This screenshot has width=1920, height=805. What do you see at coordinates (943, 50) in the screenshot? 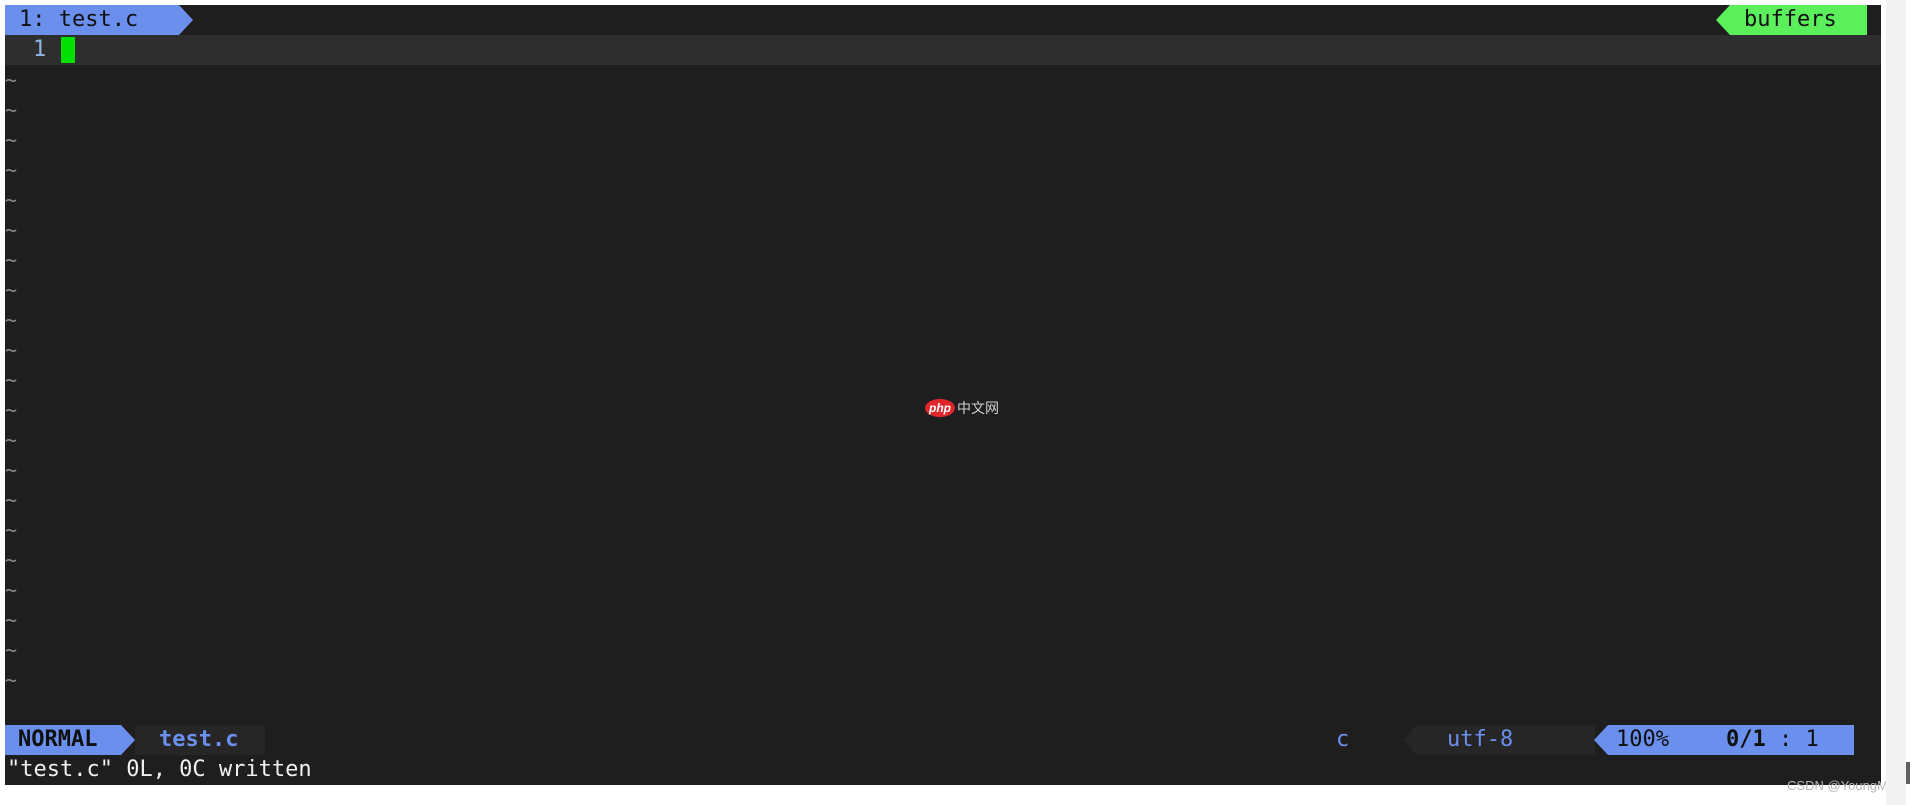
I see `current-line: 1` at bounding box center [943, 50].